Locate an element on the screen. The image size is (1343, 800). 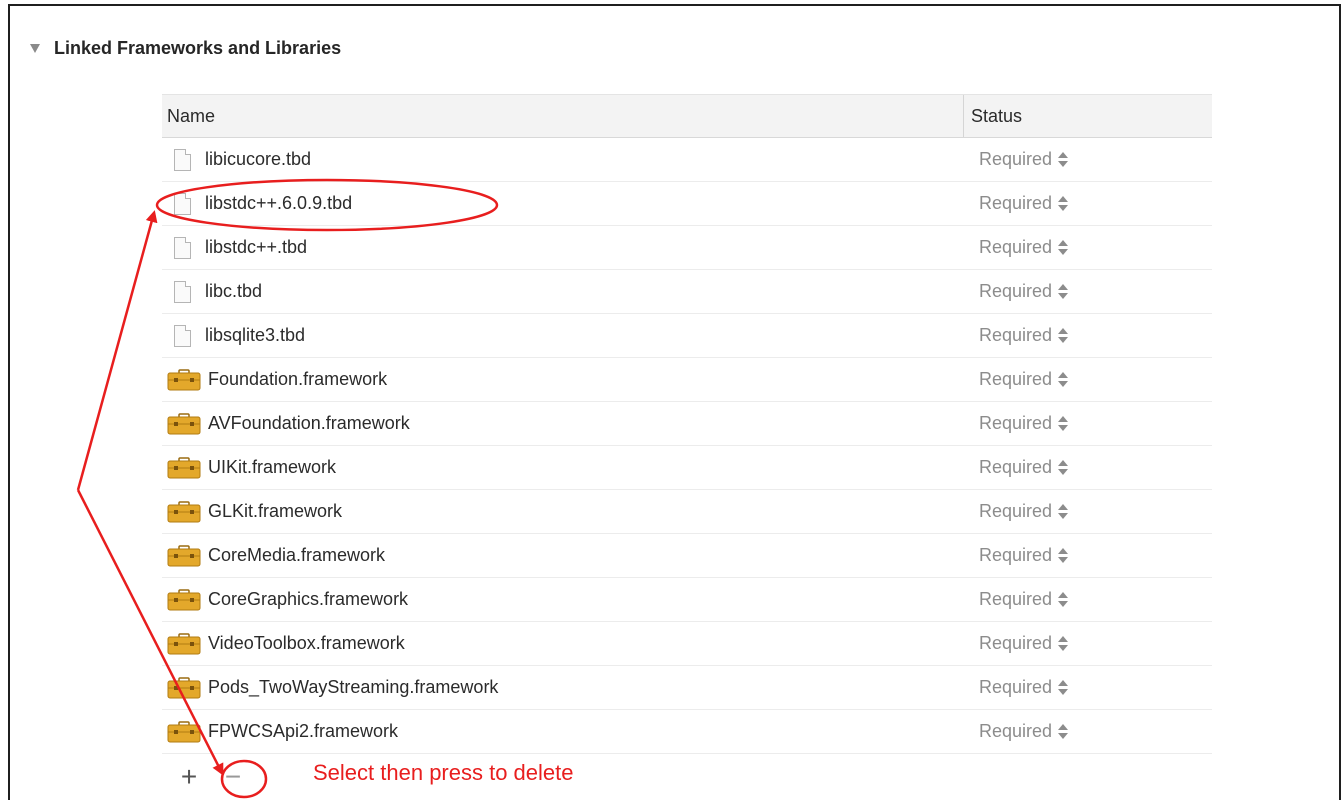
row-name-label: VideoToolbox.framework is located at coordinates (306, 643).